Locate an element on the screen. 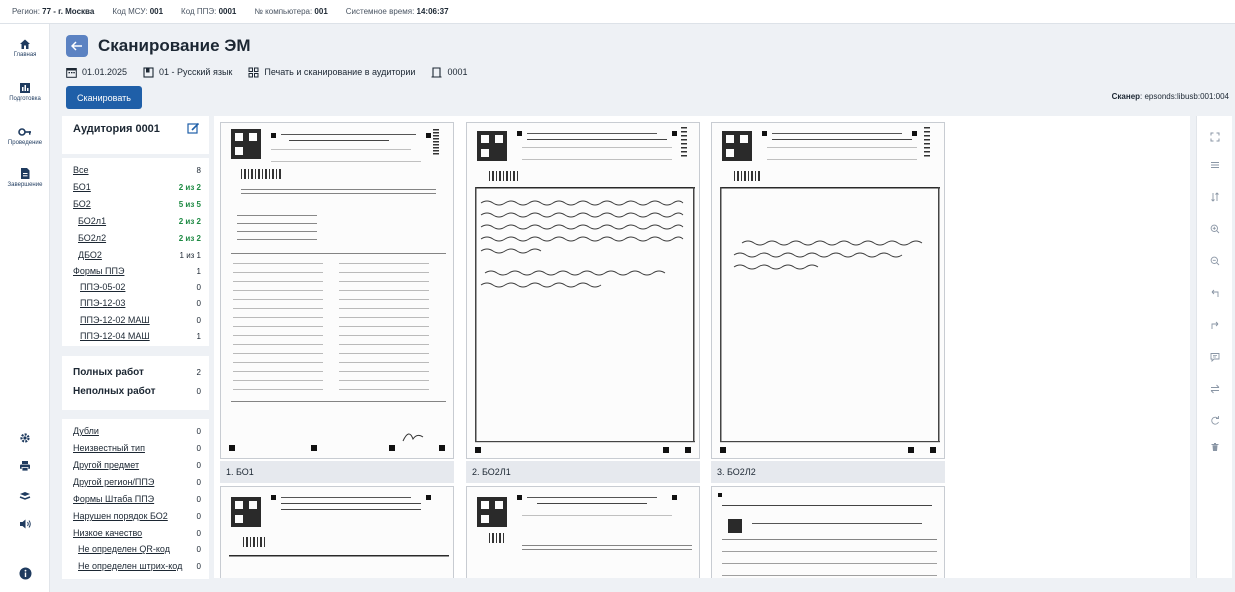 This screenshot has width=1235, height=592. rotate-right-icon is located at coordinates (1215, 325).